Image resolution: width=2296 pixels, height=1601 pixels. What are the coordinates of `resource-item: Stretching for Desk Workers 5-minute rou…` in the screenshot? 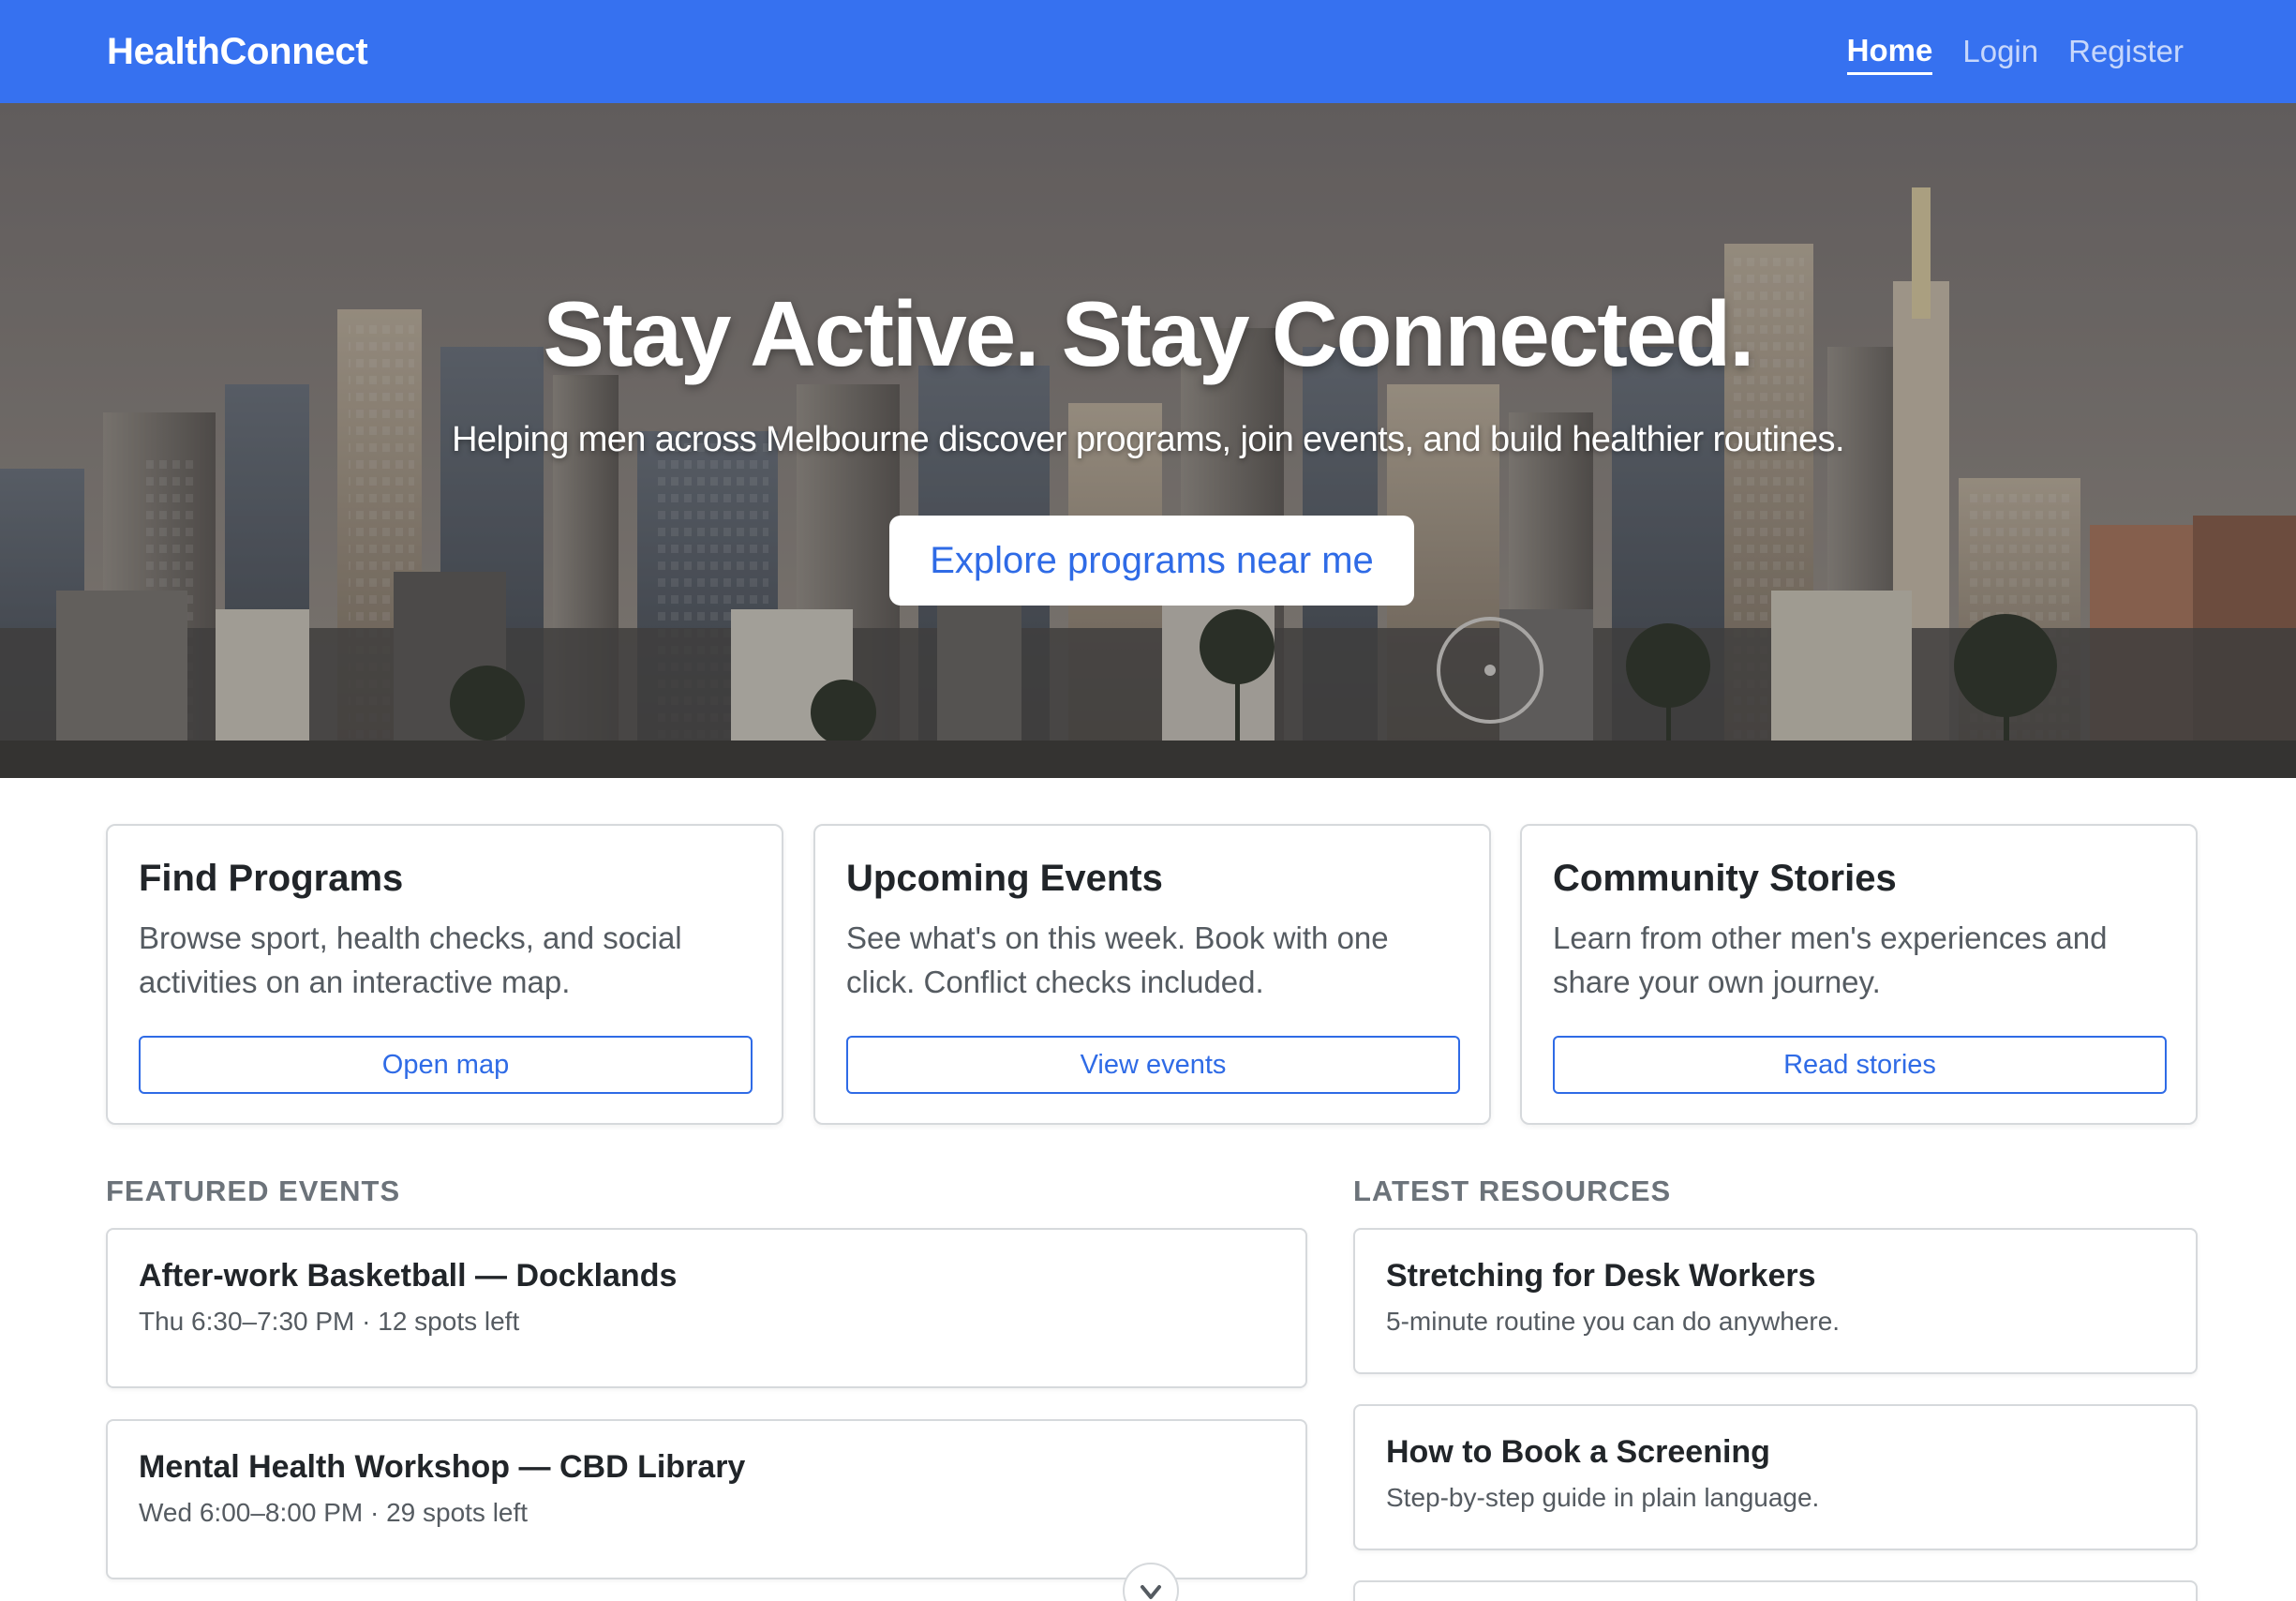 It's located at (1775, 1301).